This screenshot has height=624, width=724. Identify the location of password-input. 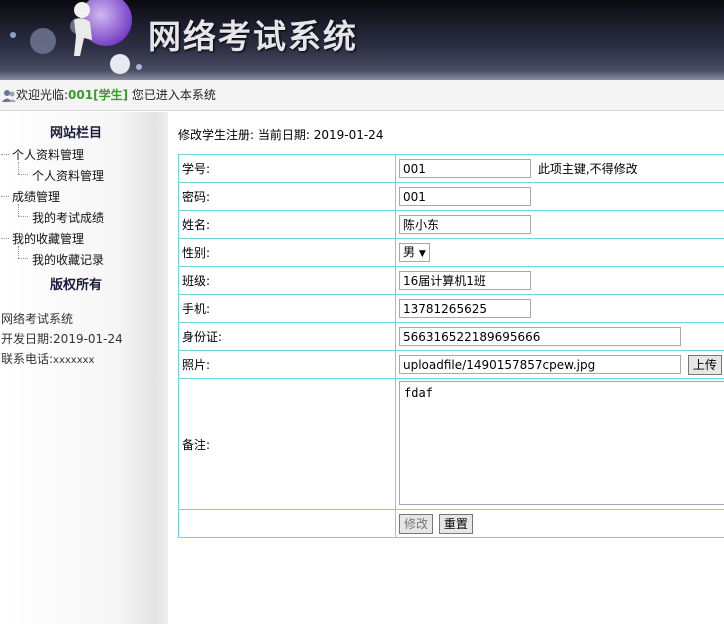
(465, 196).